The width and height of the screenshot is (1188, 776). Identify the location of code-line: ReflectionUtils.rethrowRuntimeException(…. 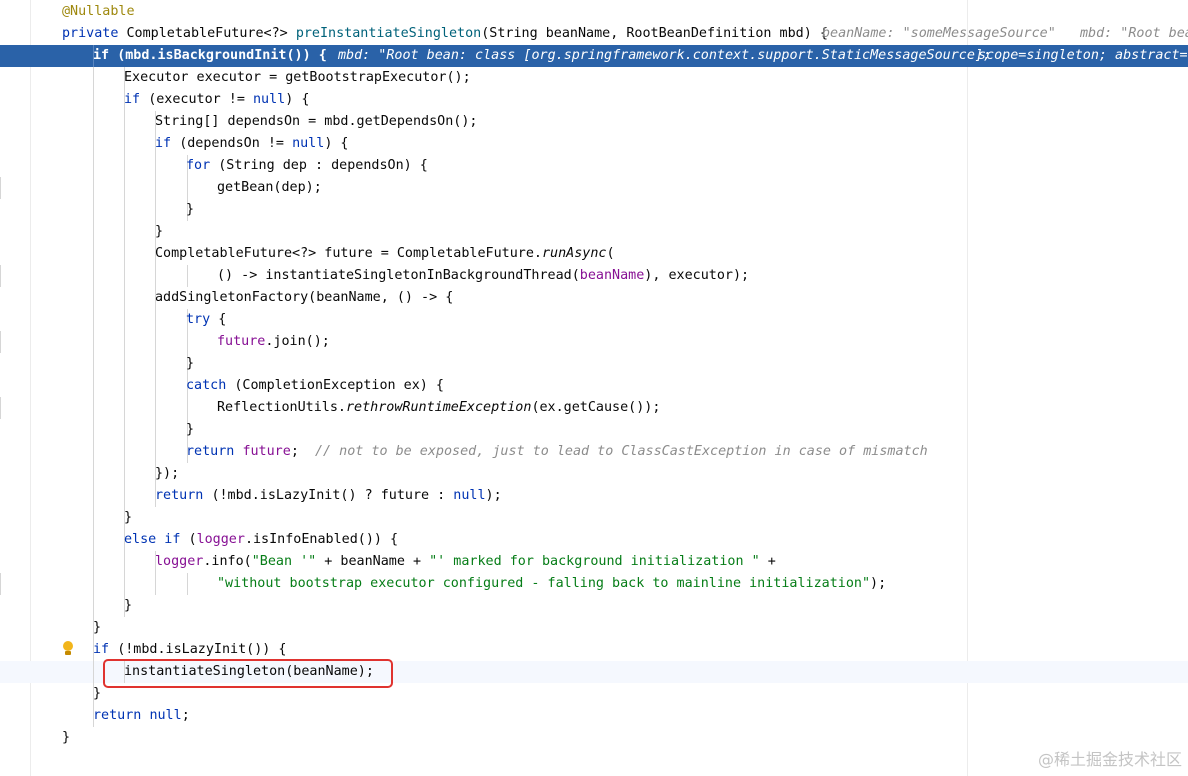
(594, 408).